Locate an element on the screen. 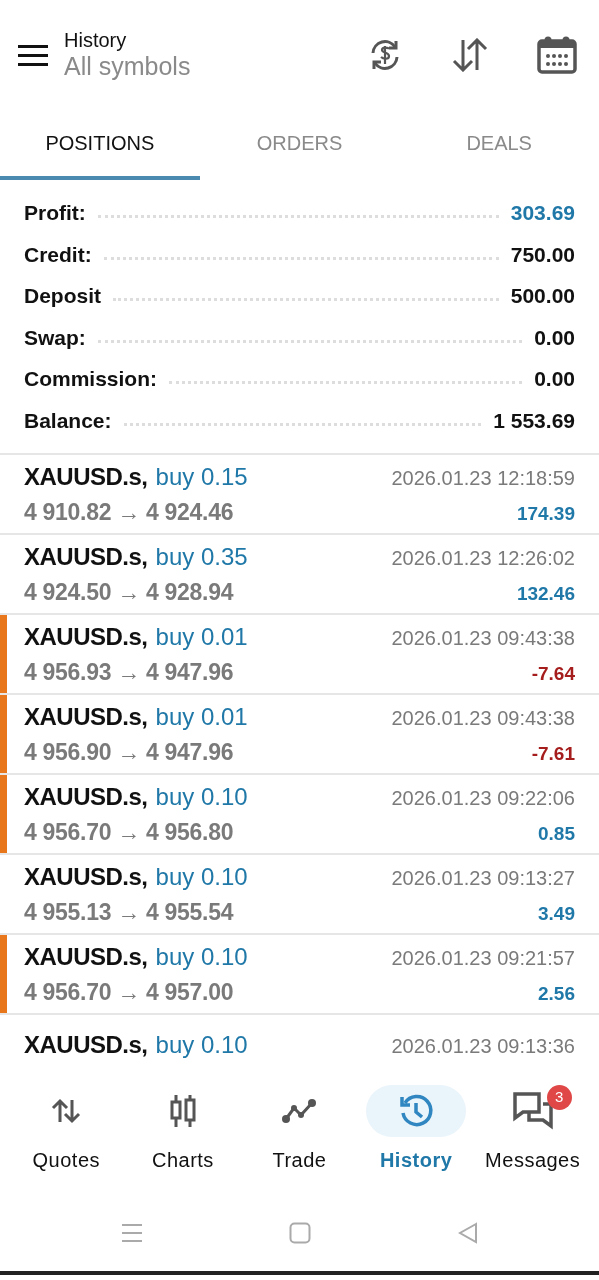 This screenshot has height=1280, width=599. price-range: 4 910.82 → 4 924.46 is located at coordinates (129, 512).